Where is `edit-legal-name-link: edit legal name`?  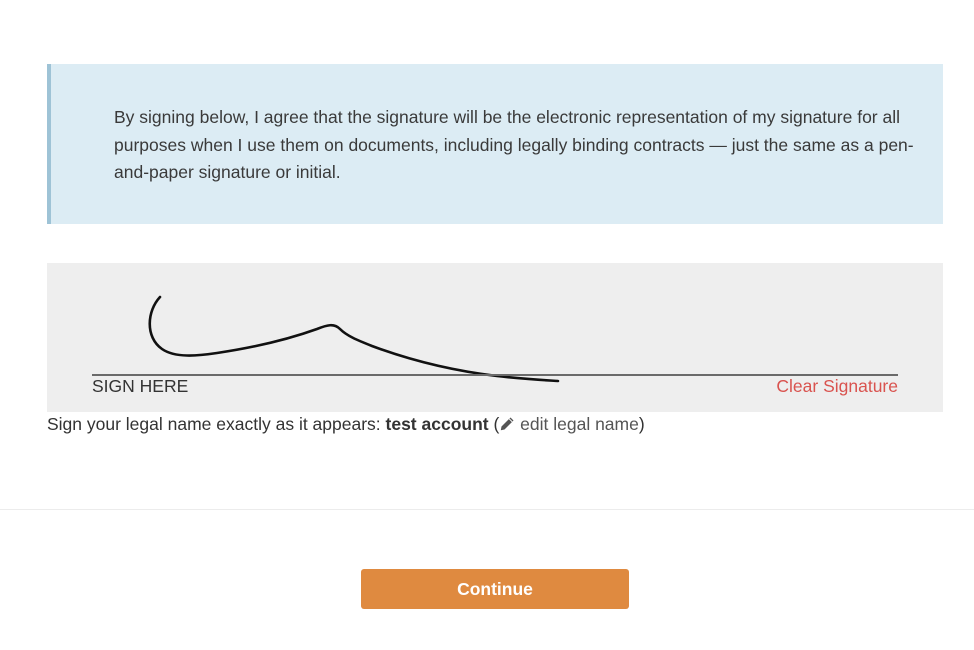 edit-legal-name-link: edit legal name is located at coordinates (569, 424).